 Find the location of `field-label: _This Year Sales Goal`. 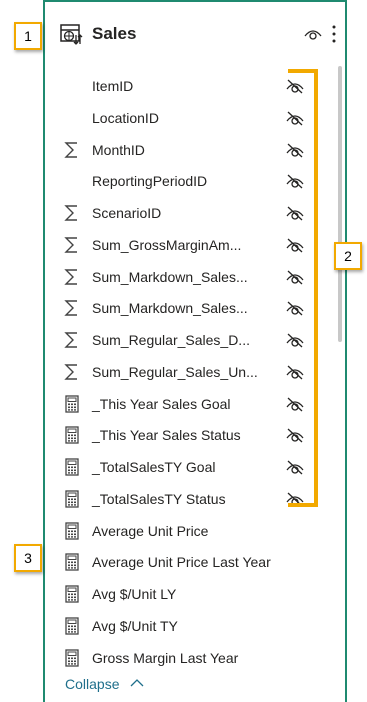

field-label: _This Year Sales Goal is located at coordinates (161, 403).